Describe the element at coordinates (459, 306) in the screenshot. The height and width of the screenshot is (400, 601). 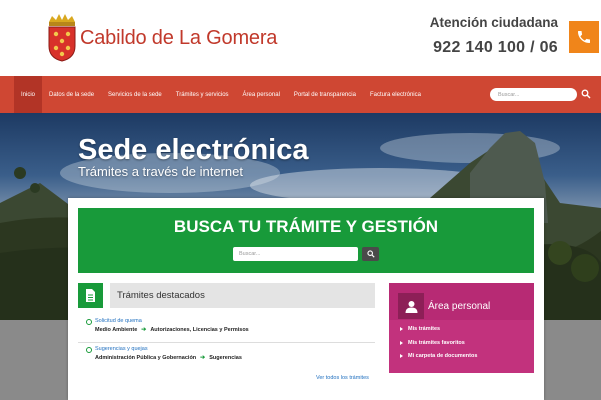
I see `area-personal-title: Área personal` at that location.